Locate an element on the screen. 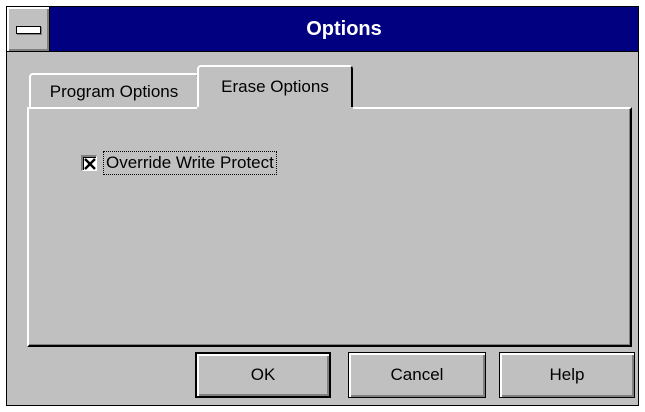 The height and width of the screenshot is (412, 645). dialog-title: Options is located at coordinates (344, 29).